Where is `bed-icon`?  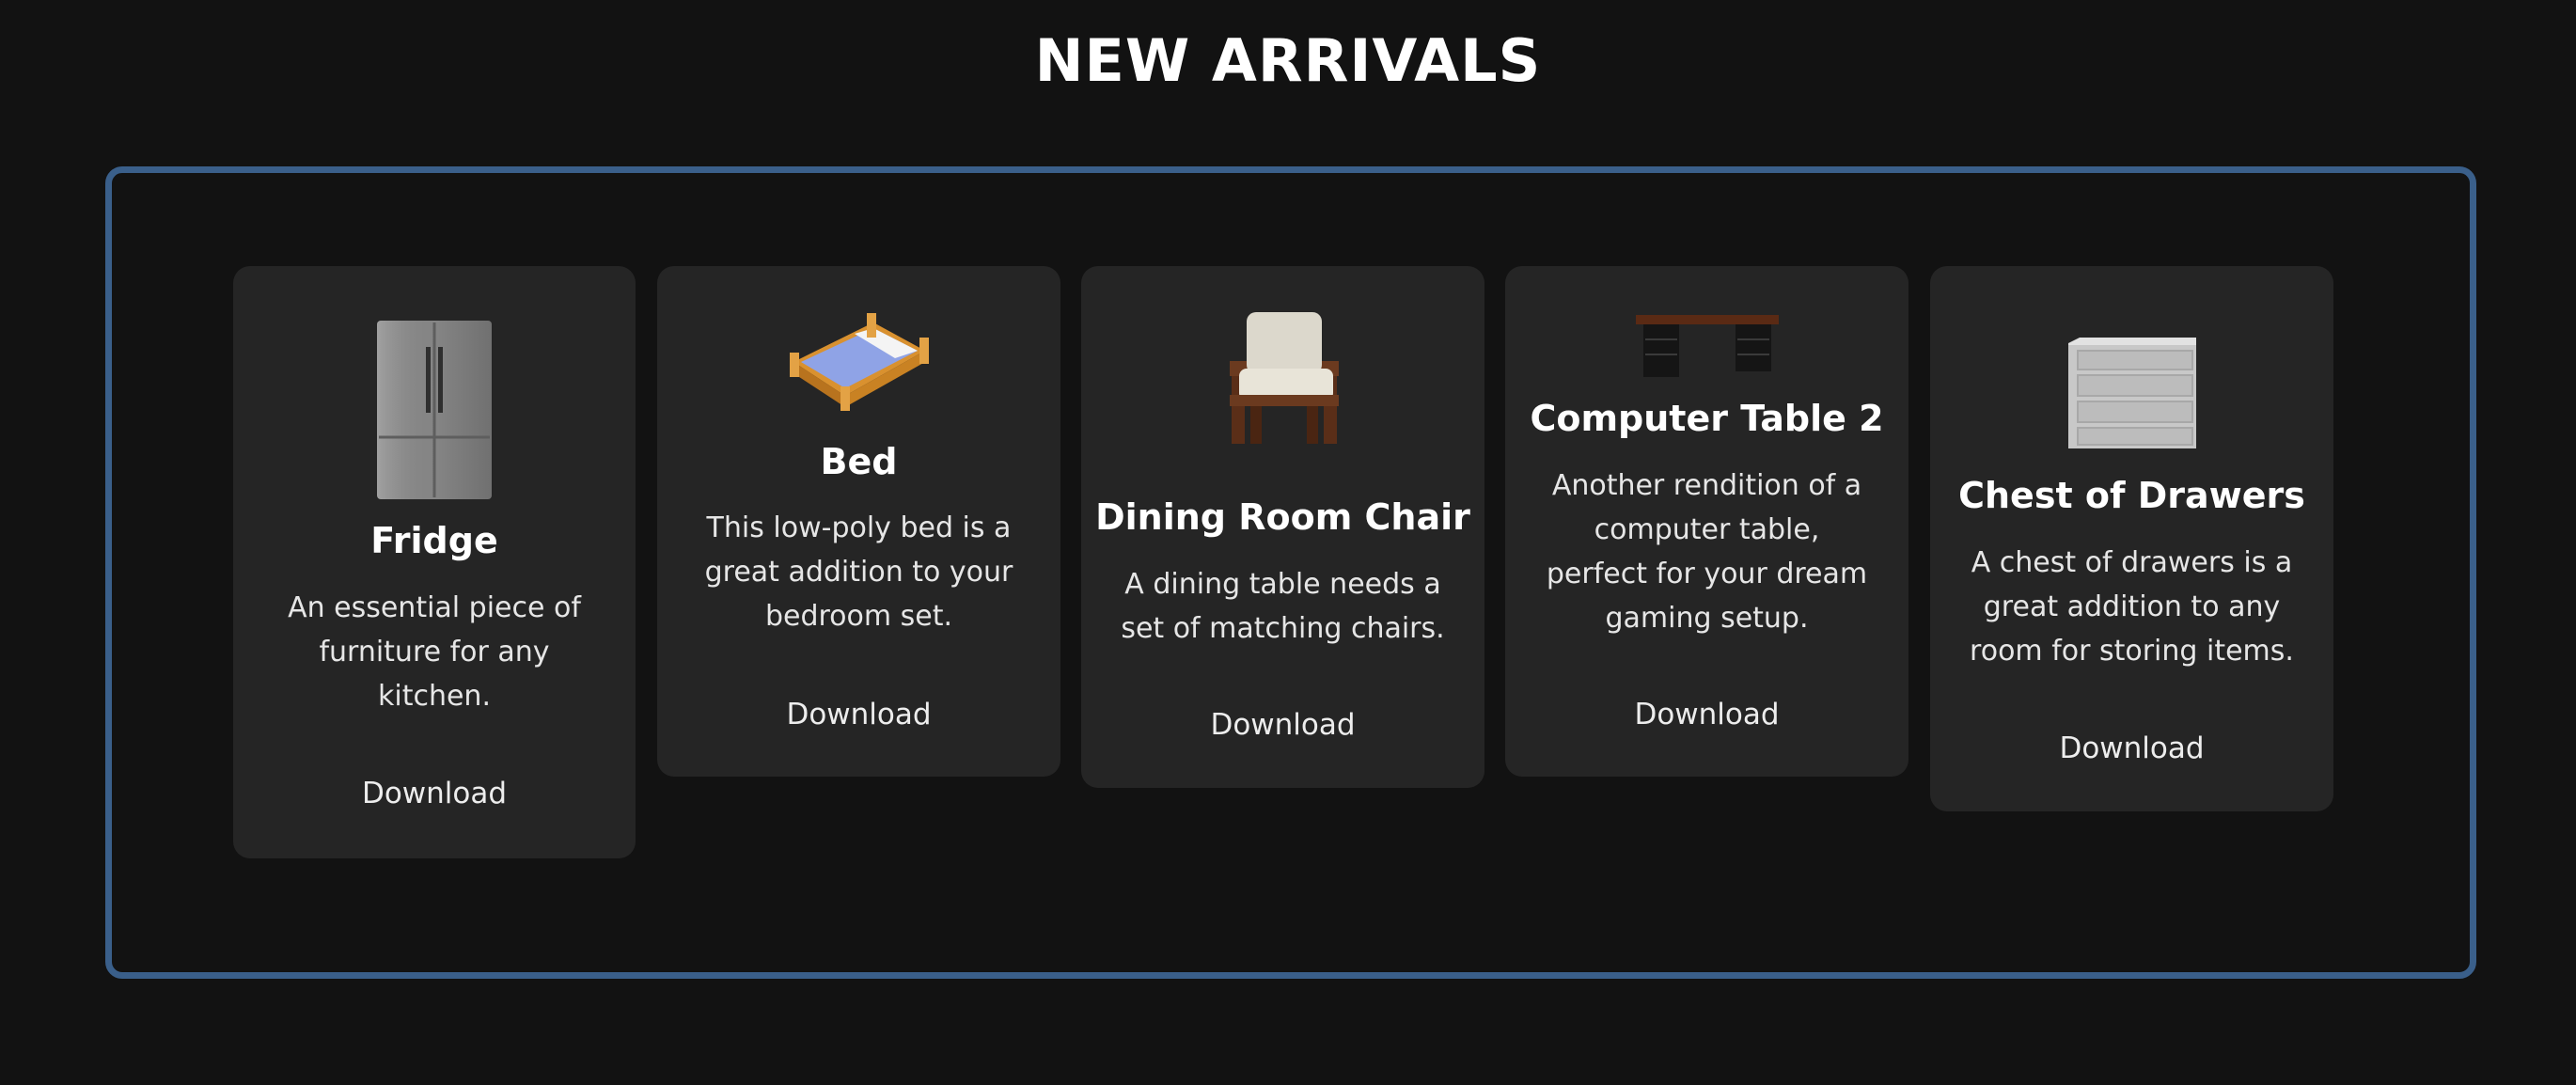 bed-icon is located at coordinates (859, 362).